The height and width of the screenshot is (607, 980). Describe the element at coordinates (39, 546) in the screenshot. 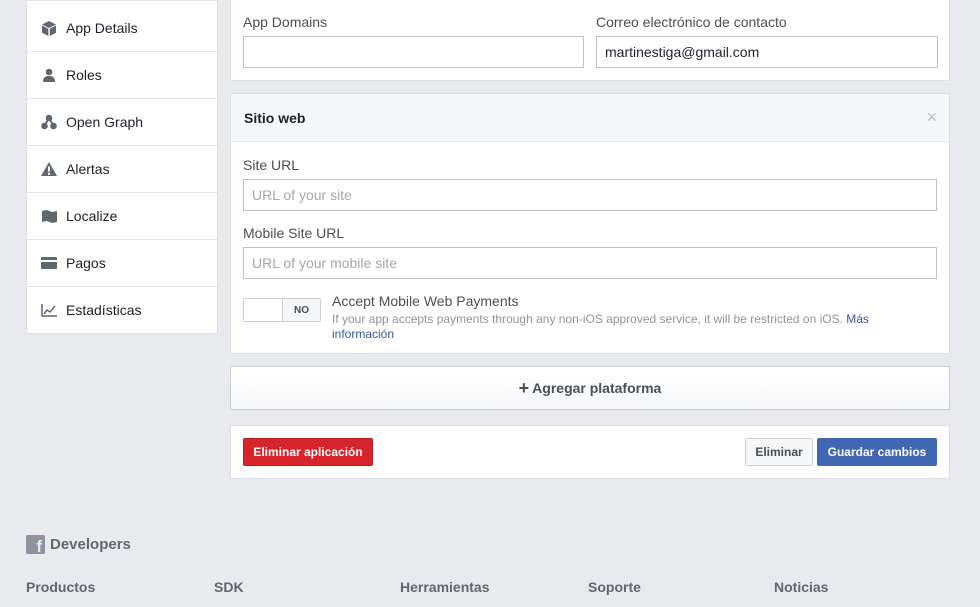

I see `facebook-logo-letter: f` at that location.